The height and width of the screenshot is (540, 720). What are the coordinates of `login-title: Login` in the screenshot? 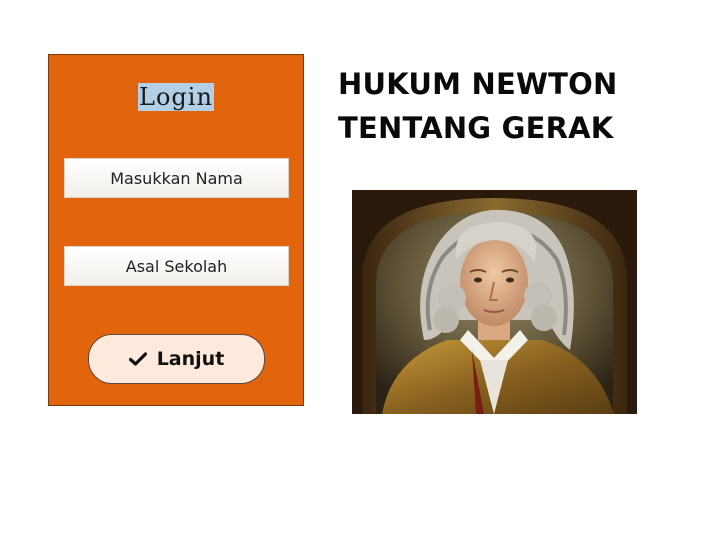 It's located at (176, 97).